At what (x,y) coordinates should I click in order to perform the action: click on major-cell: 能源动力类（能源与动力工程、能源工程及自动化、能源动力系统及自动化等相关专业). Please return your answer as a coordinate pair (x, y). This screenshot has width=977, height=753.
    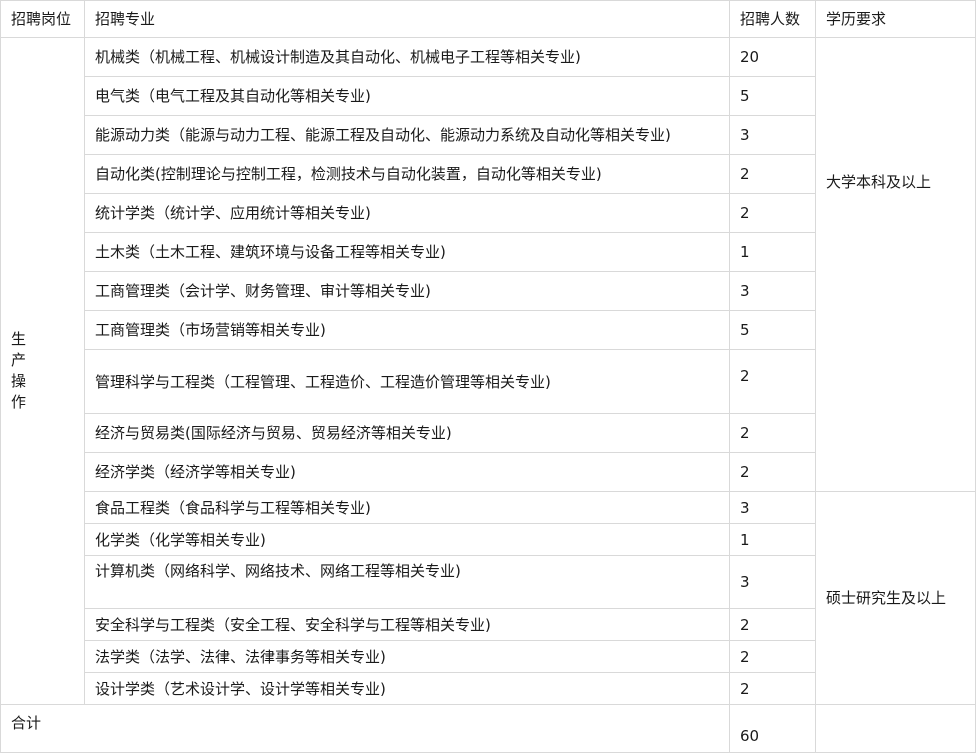
    Looking at the image, I should click on (407, 135).